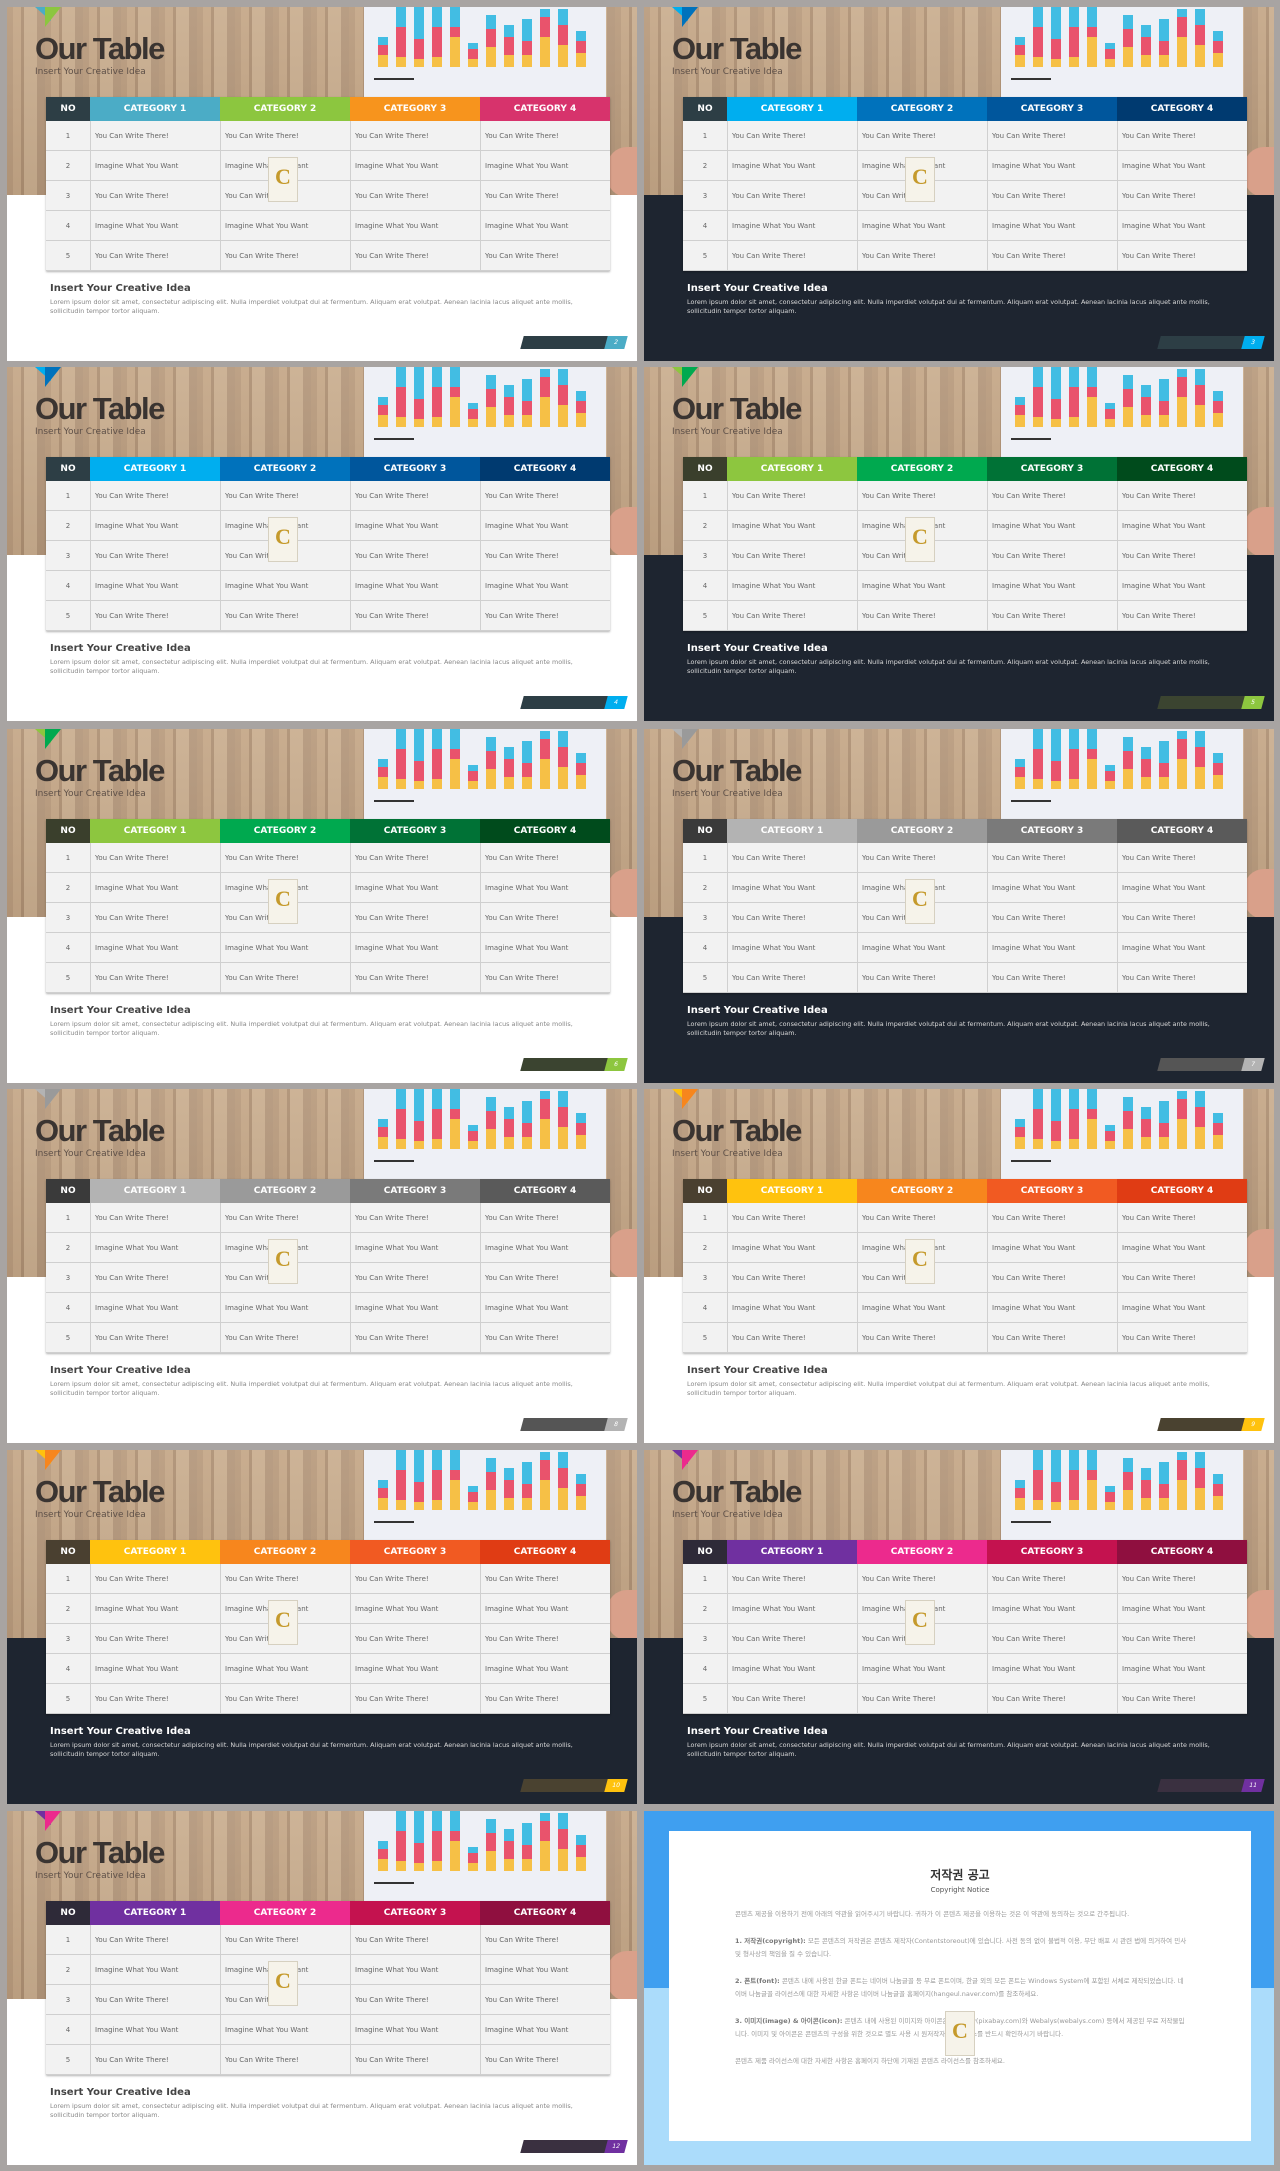  Describe the element at coordinates (100, 48) in the screenshot. I see `slide-title: Our Table` at that location.